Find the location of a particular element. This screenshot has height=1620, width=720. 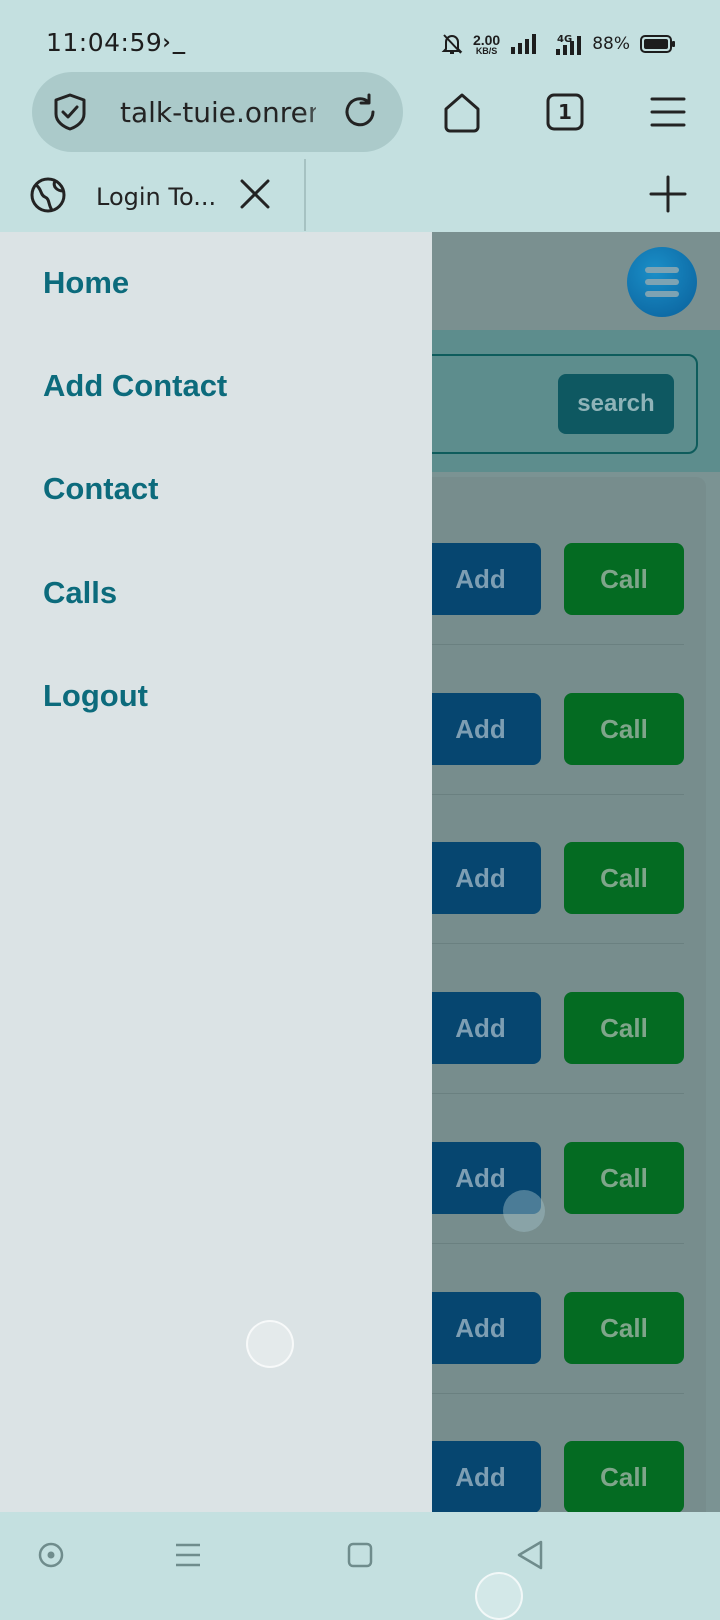

net-speed-unit: KB/S is located at coordinates (486, 50).